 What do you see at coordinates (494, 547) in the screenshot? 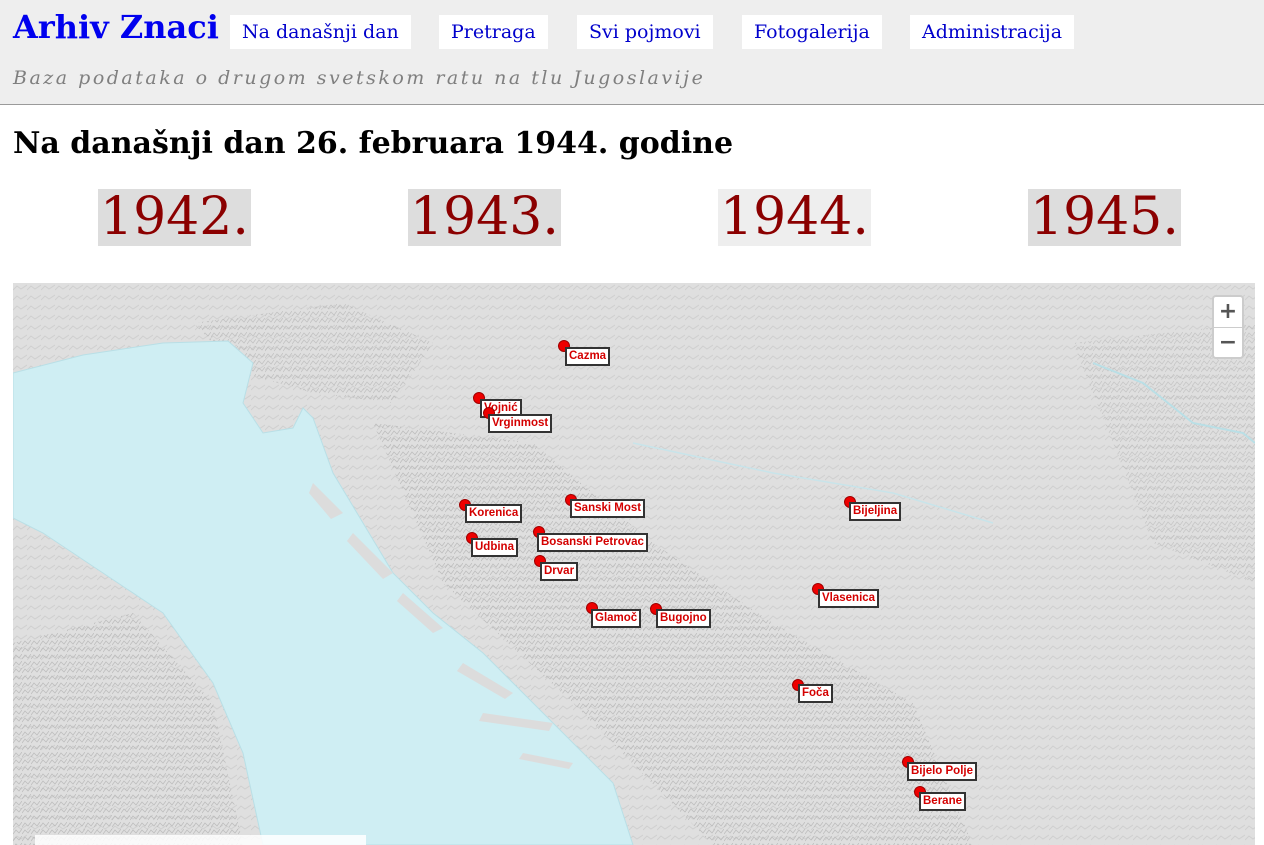
I see `place-label-udbina: Udbina` at bounding box center [494, 547].